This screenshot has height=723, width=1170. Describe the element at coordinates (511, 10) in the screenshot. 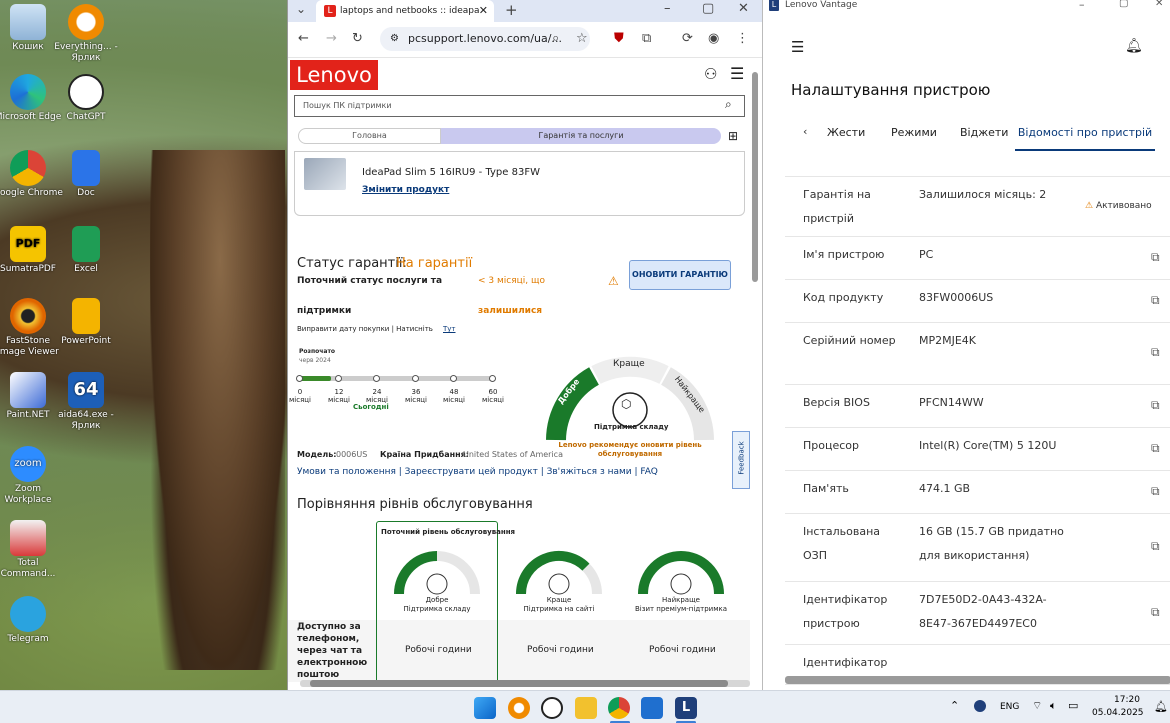

I see `new-tab-icon: +` at that location.